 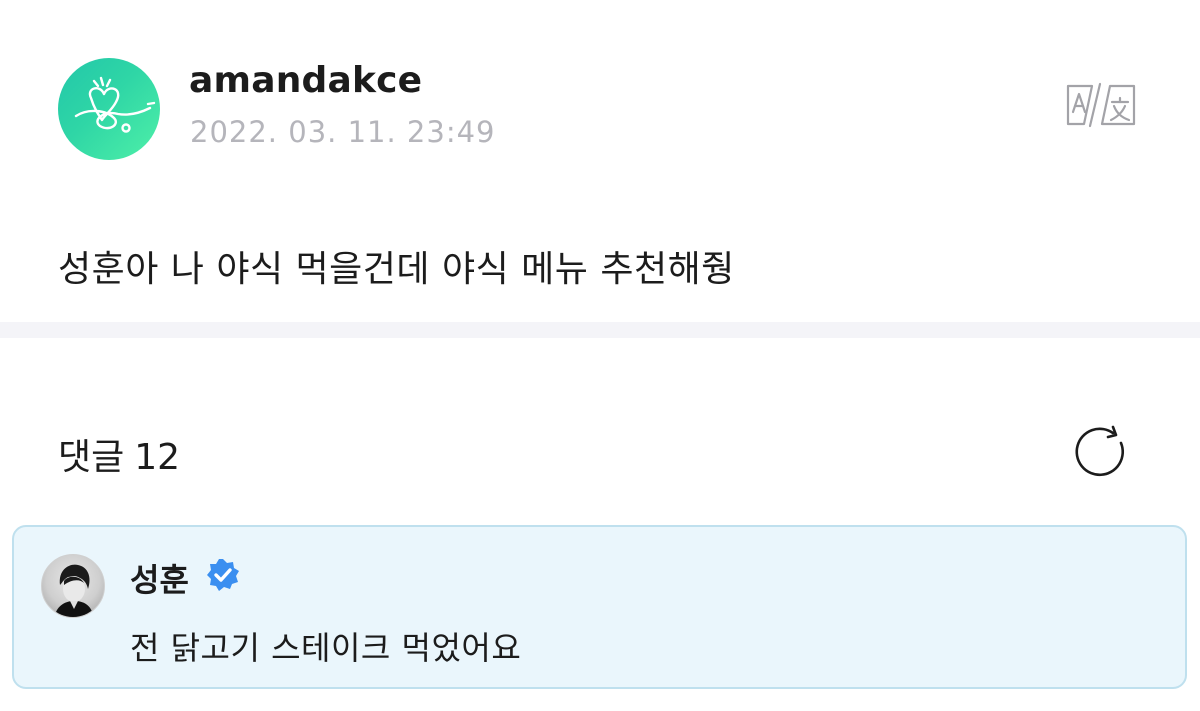 I want to click on translate-icon, so click(x=1101, y=105).